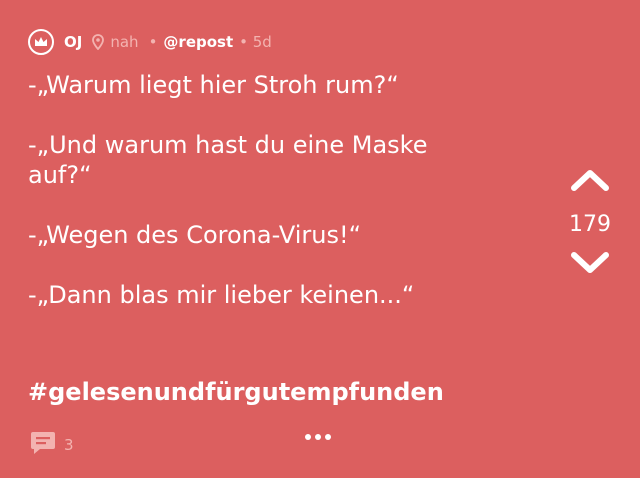  What do you see at coordinates (590, 265) in the screenshot?
I see `downvote-icon` at bounding box center [590, 265].